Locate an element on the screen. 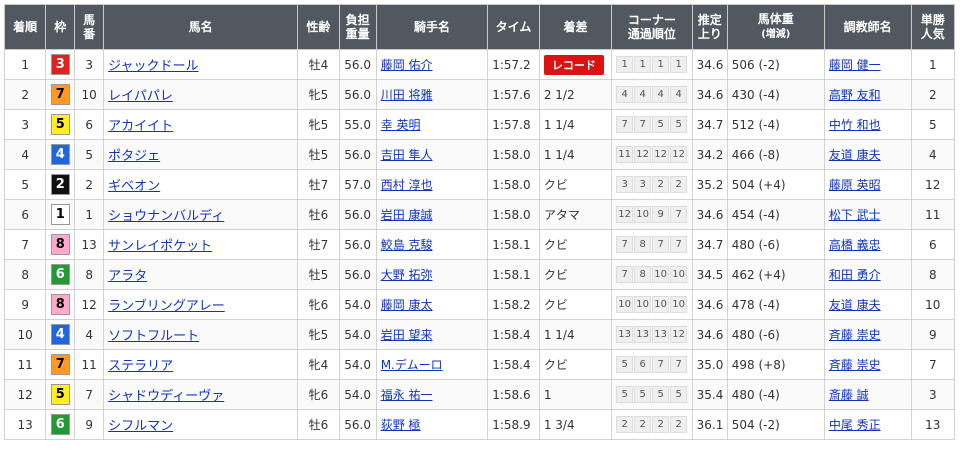 This screenshot has height=452, width=960. jockey-link: 西村 淳也 is located at coordinates (407, 185).